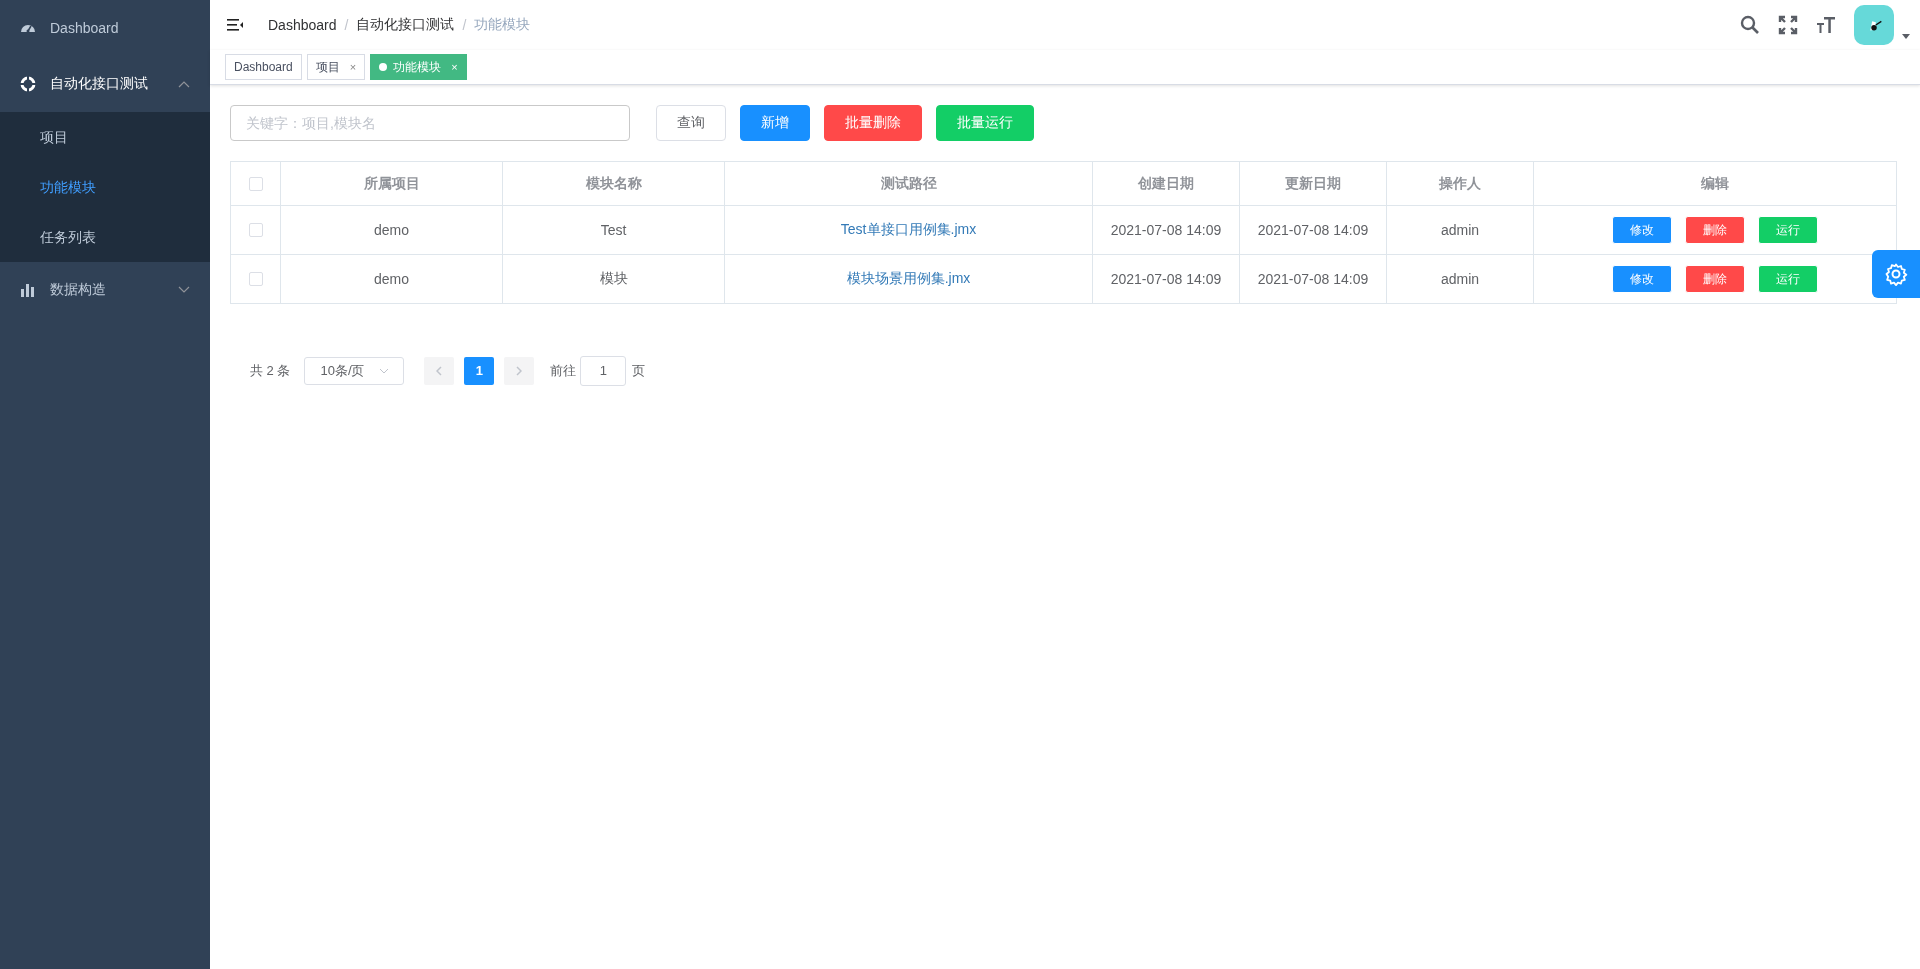  What do you see at coordinates (105, 84) in the screenshot?
I see `sidebar-item: 自动化接口测试` at bounding box center [105, 84].